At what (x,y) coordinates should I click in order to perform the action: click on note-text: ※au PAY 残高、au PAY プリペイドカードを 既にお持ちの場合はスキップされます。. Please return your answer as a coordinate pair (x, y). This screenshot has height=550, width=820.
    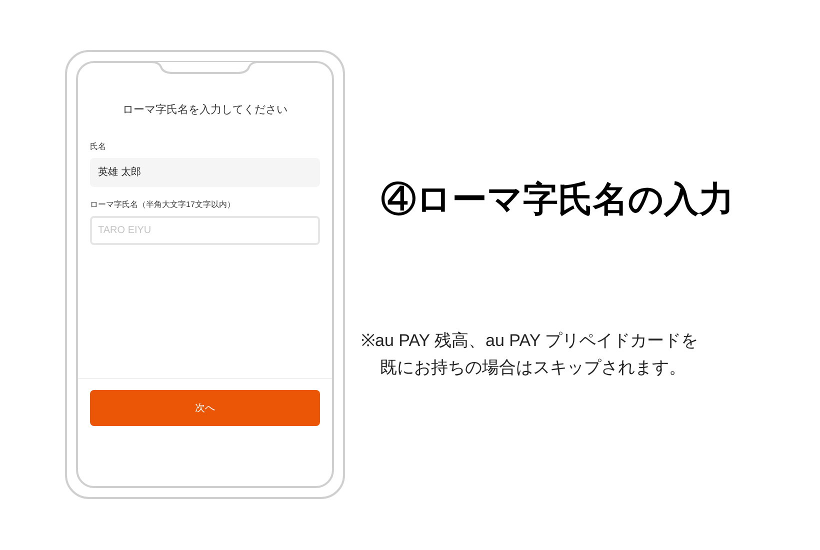
    Looking at the image, I should click on (530, 354).